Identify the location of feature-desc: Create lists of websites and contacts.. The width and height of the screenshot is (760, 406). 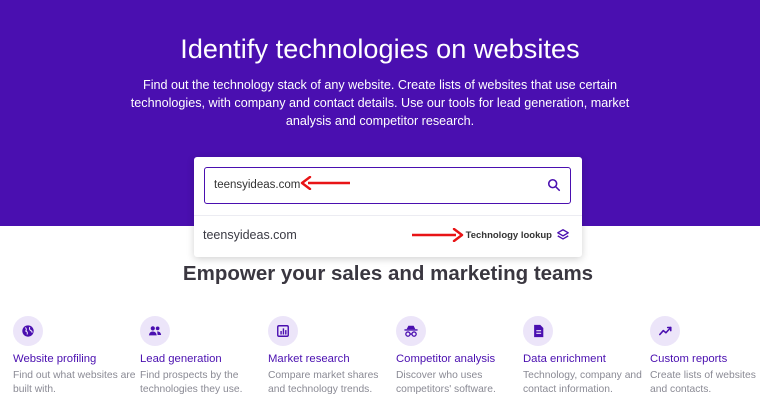
(703, 382).